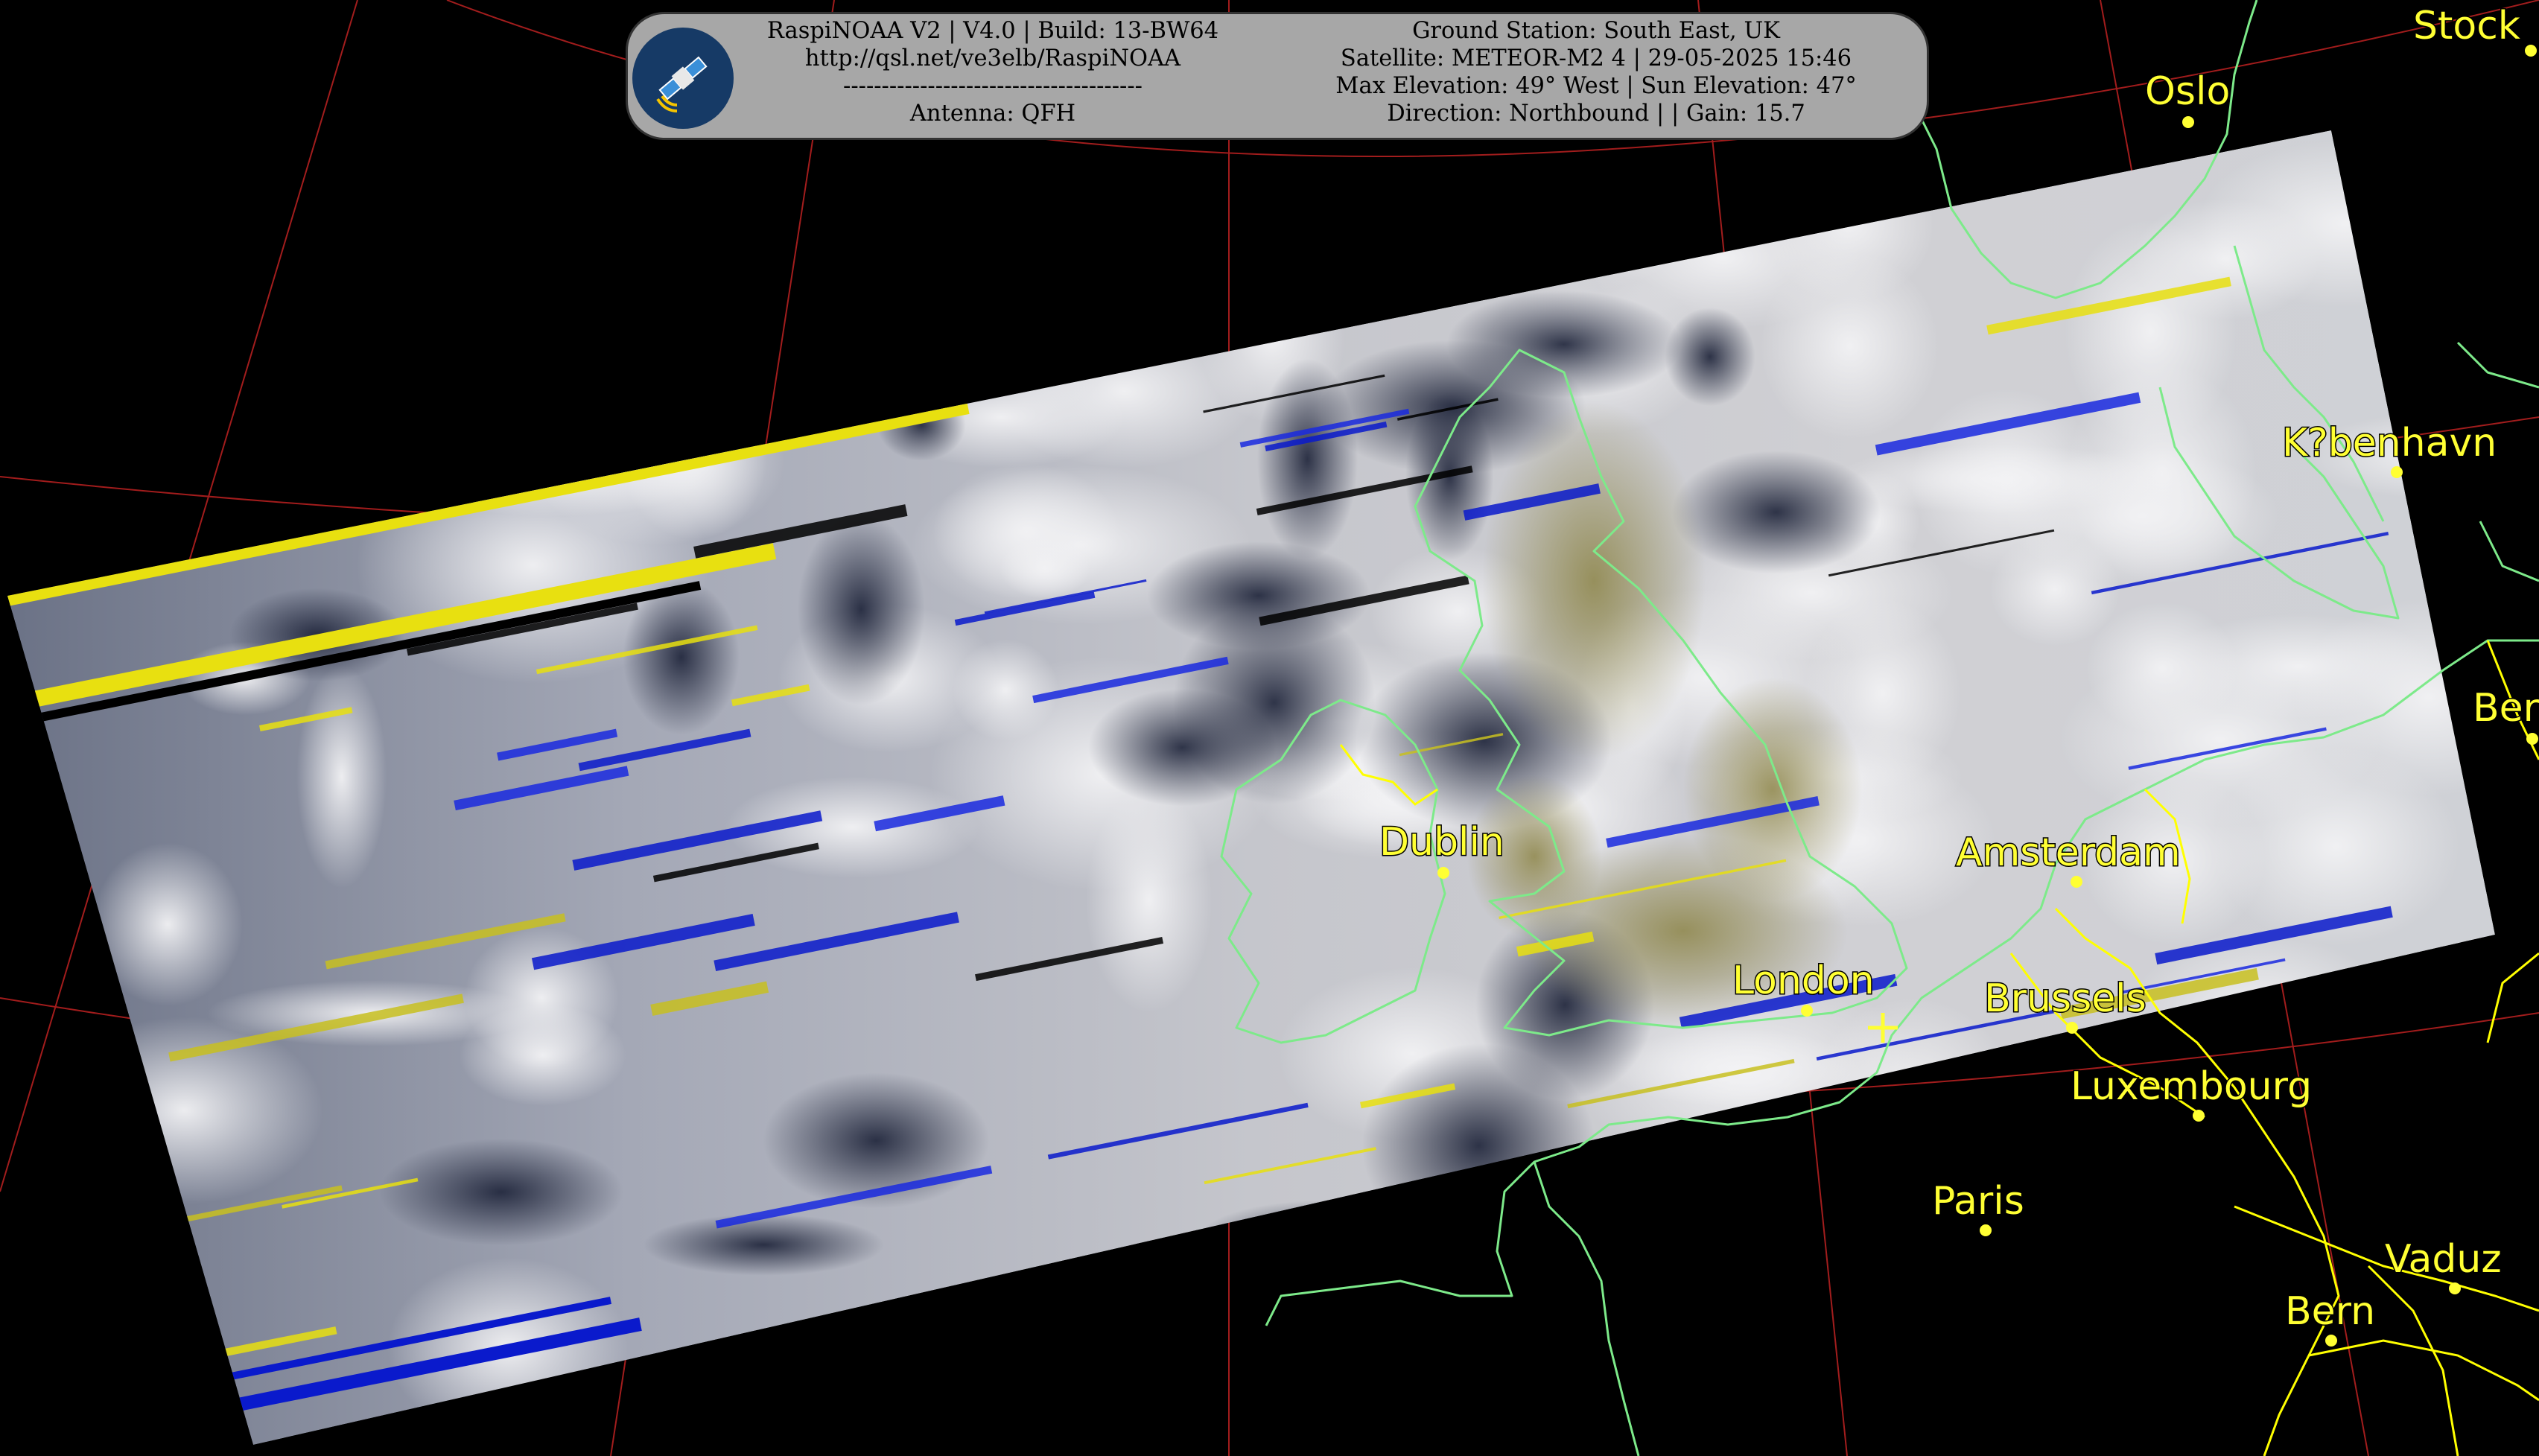 This screenshot has width=2539, height=1456. I want to click on city-label-berlin: Ber, so click(2506, 708).